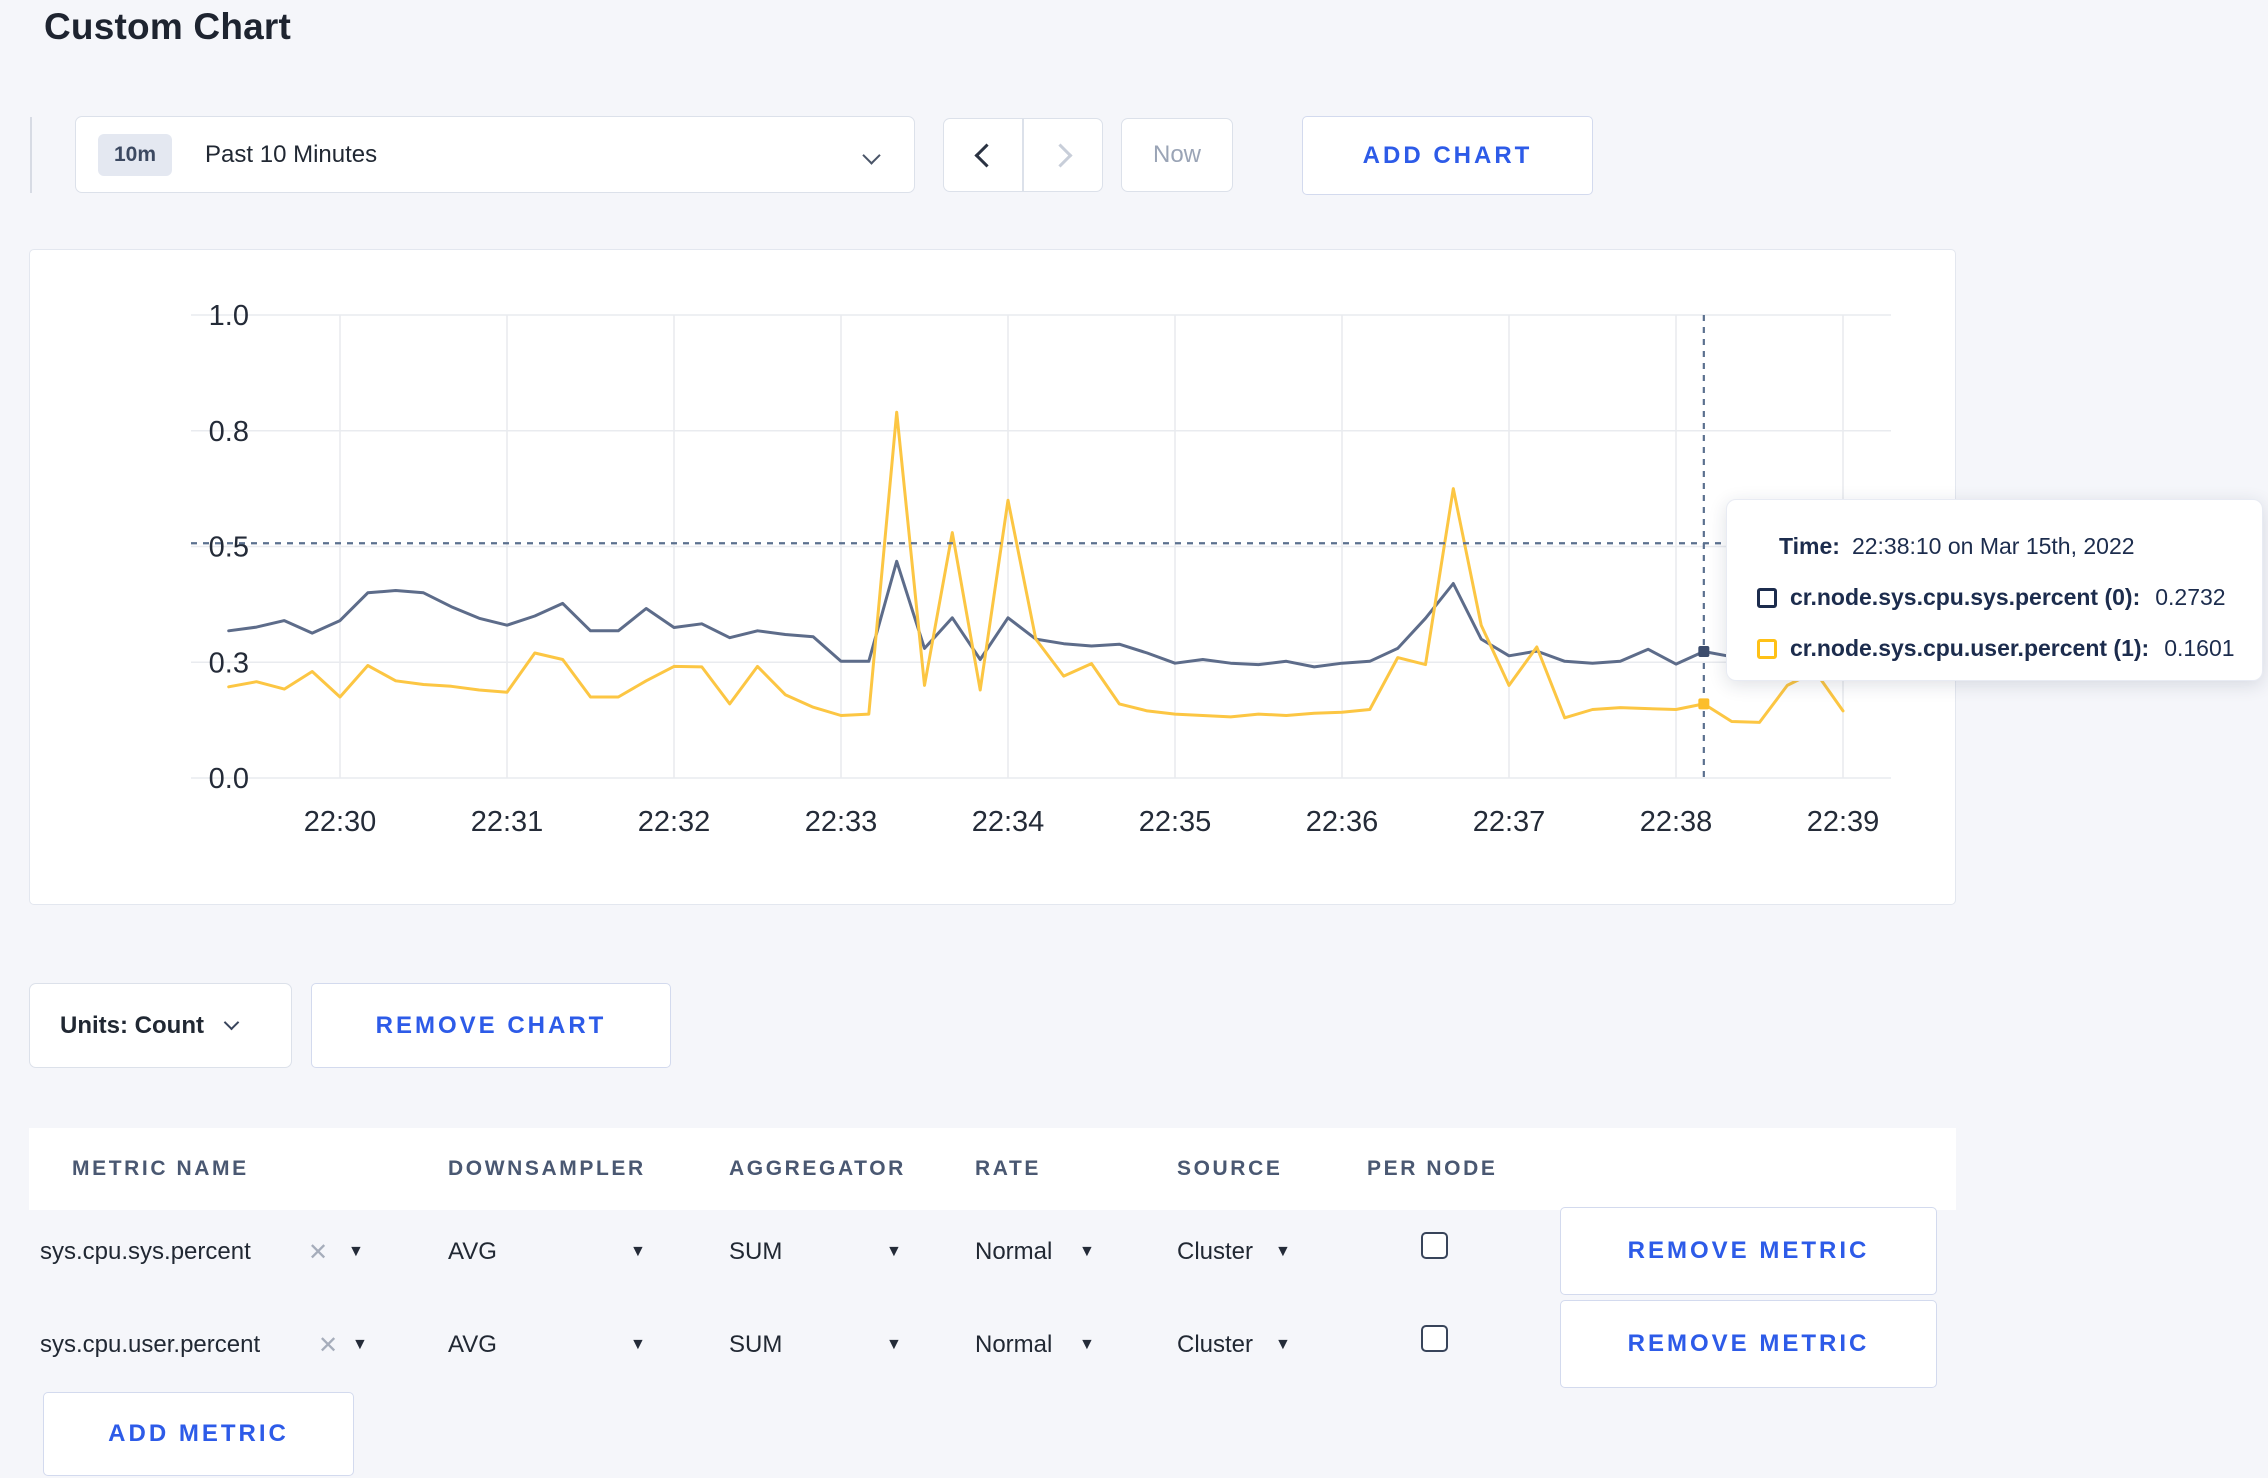 This screenshot has width=2268, height=1478. Describe the element at coordinates (817, 1168) in the screenshot. I see `col-aggregator: AGGREGATOR` at that location.